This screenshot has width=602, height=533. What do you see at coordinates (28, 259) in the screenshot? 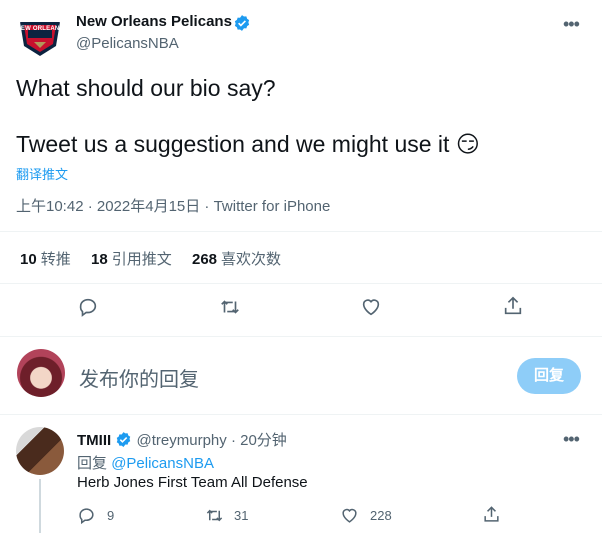
I see `stat-retweets-count: 10` at bounding box center [28, 259].